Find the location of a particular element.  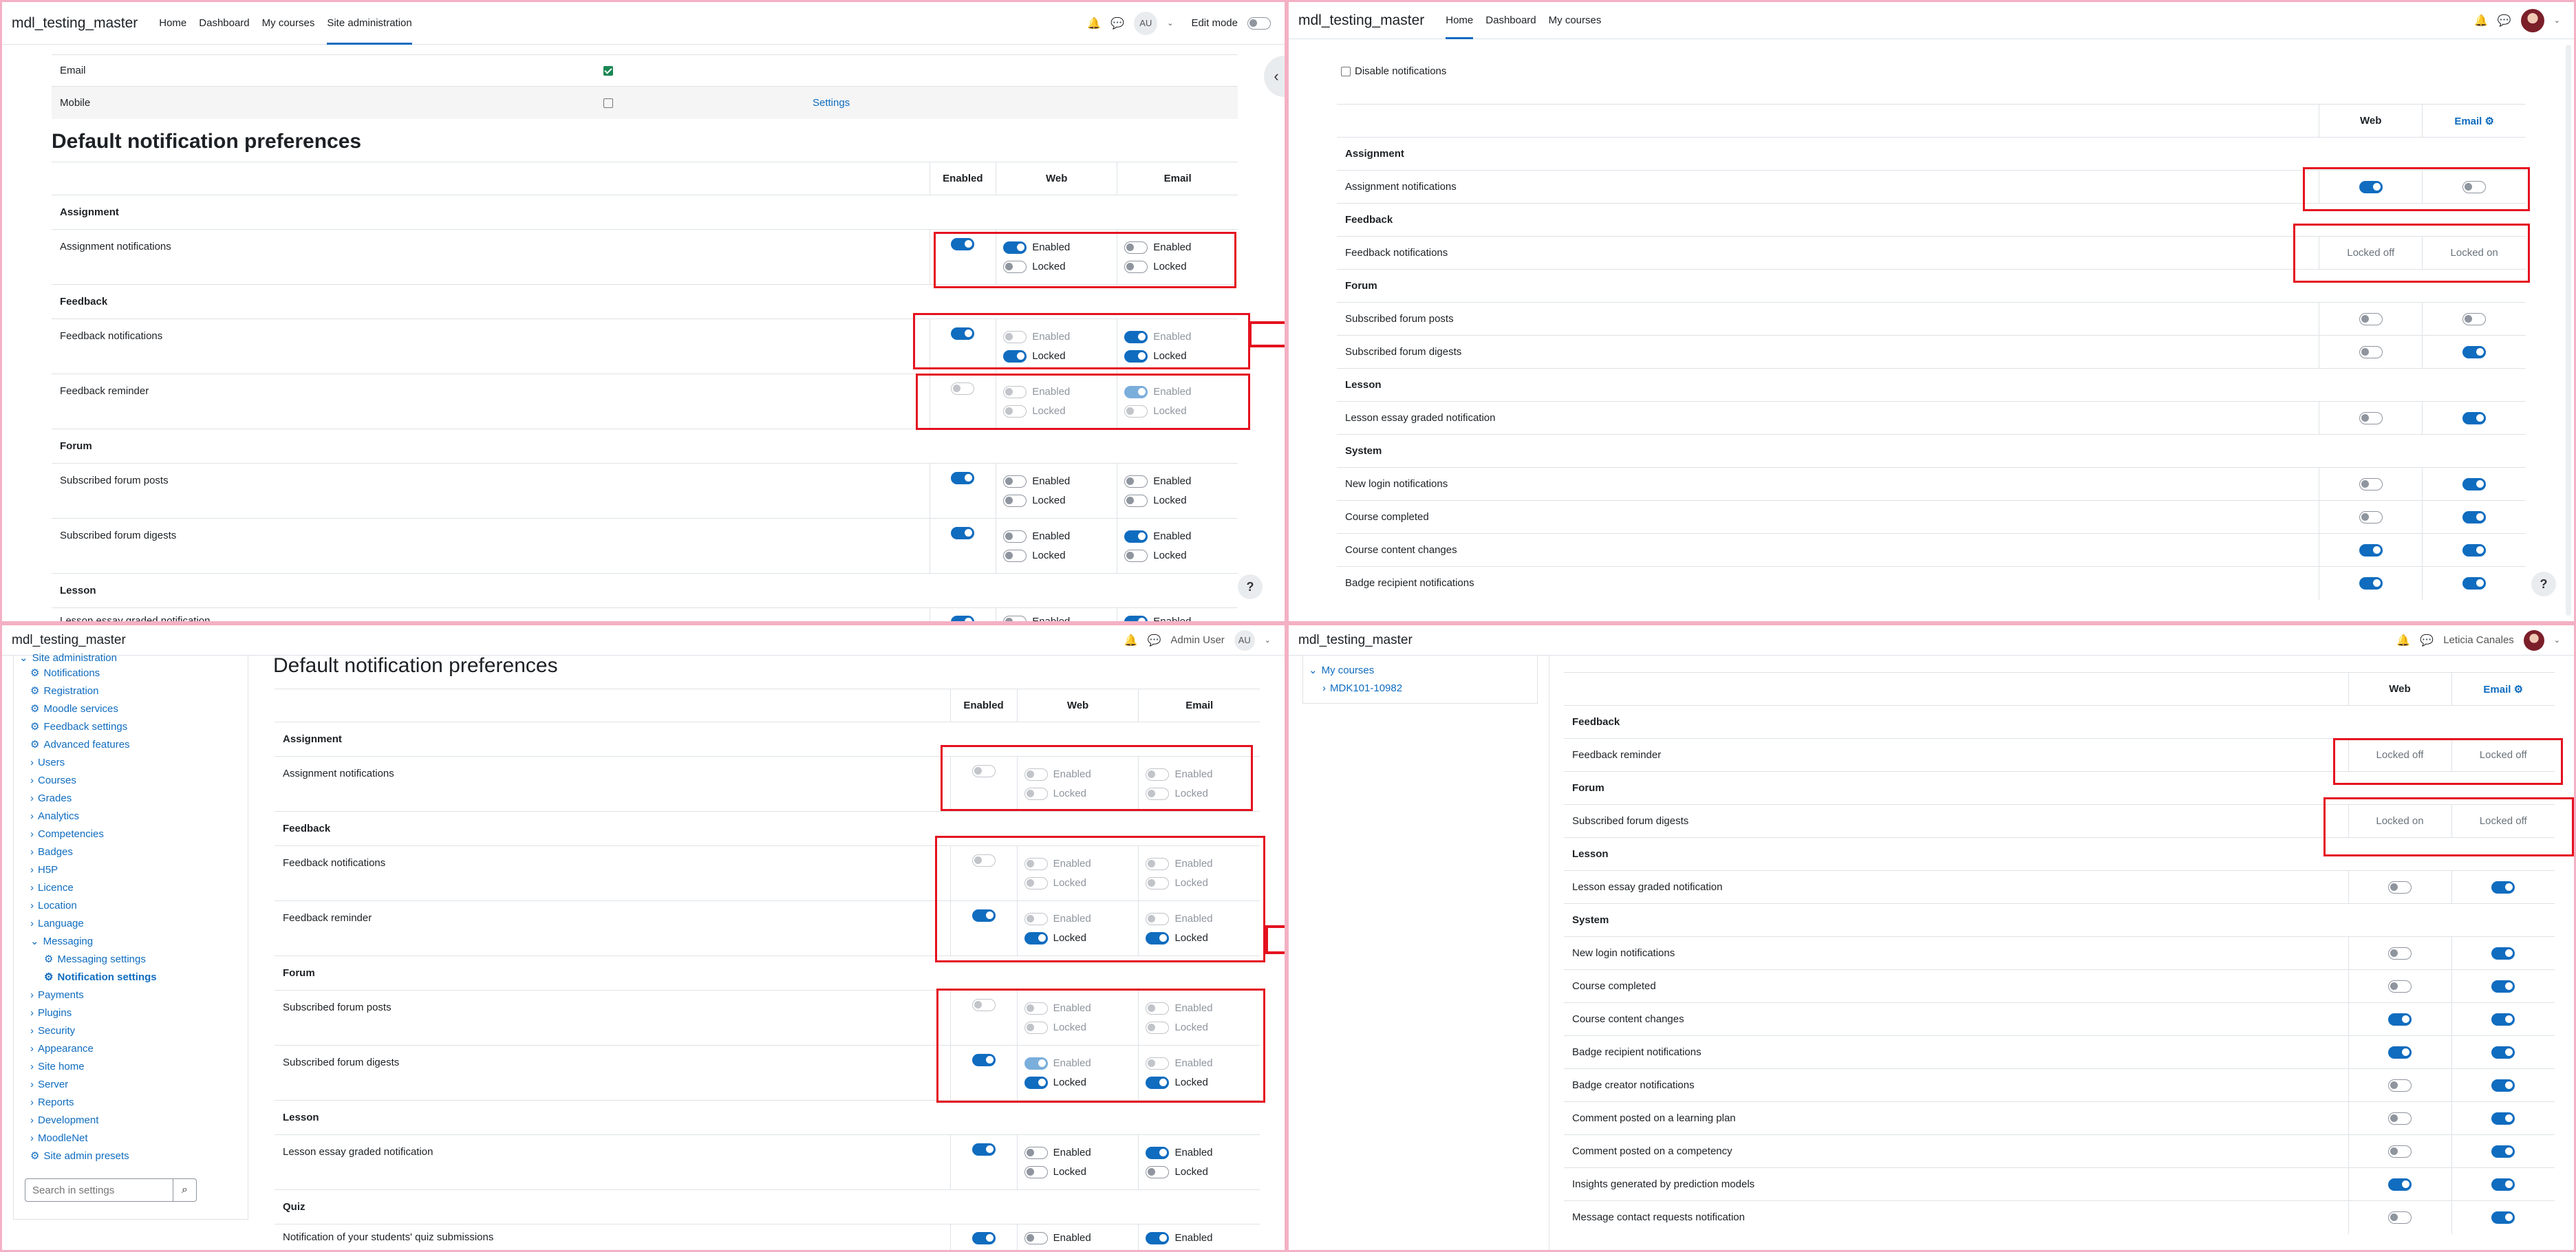

sidebar-group: › Site home is located at coordinates (132, 1066).